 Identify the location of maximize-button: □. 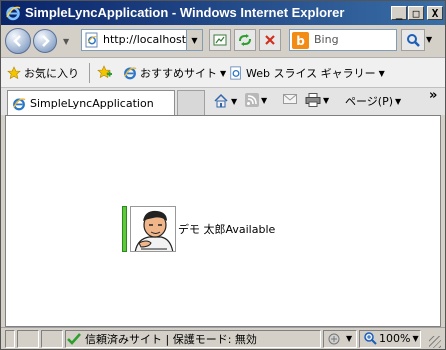
(416, 13).